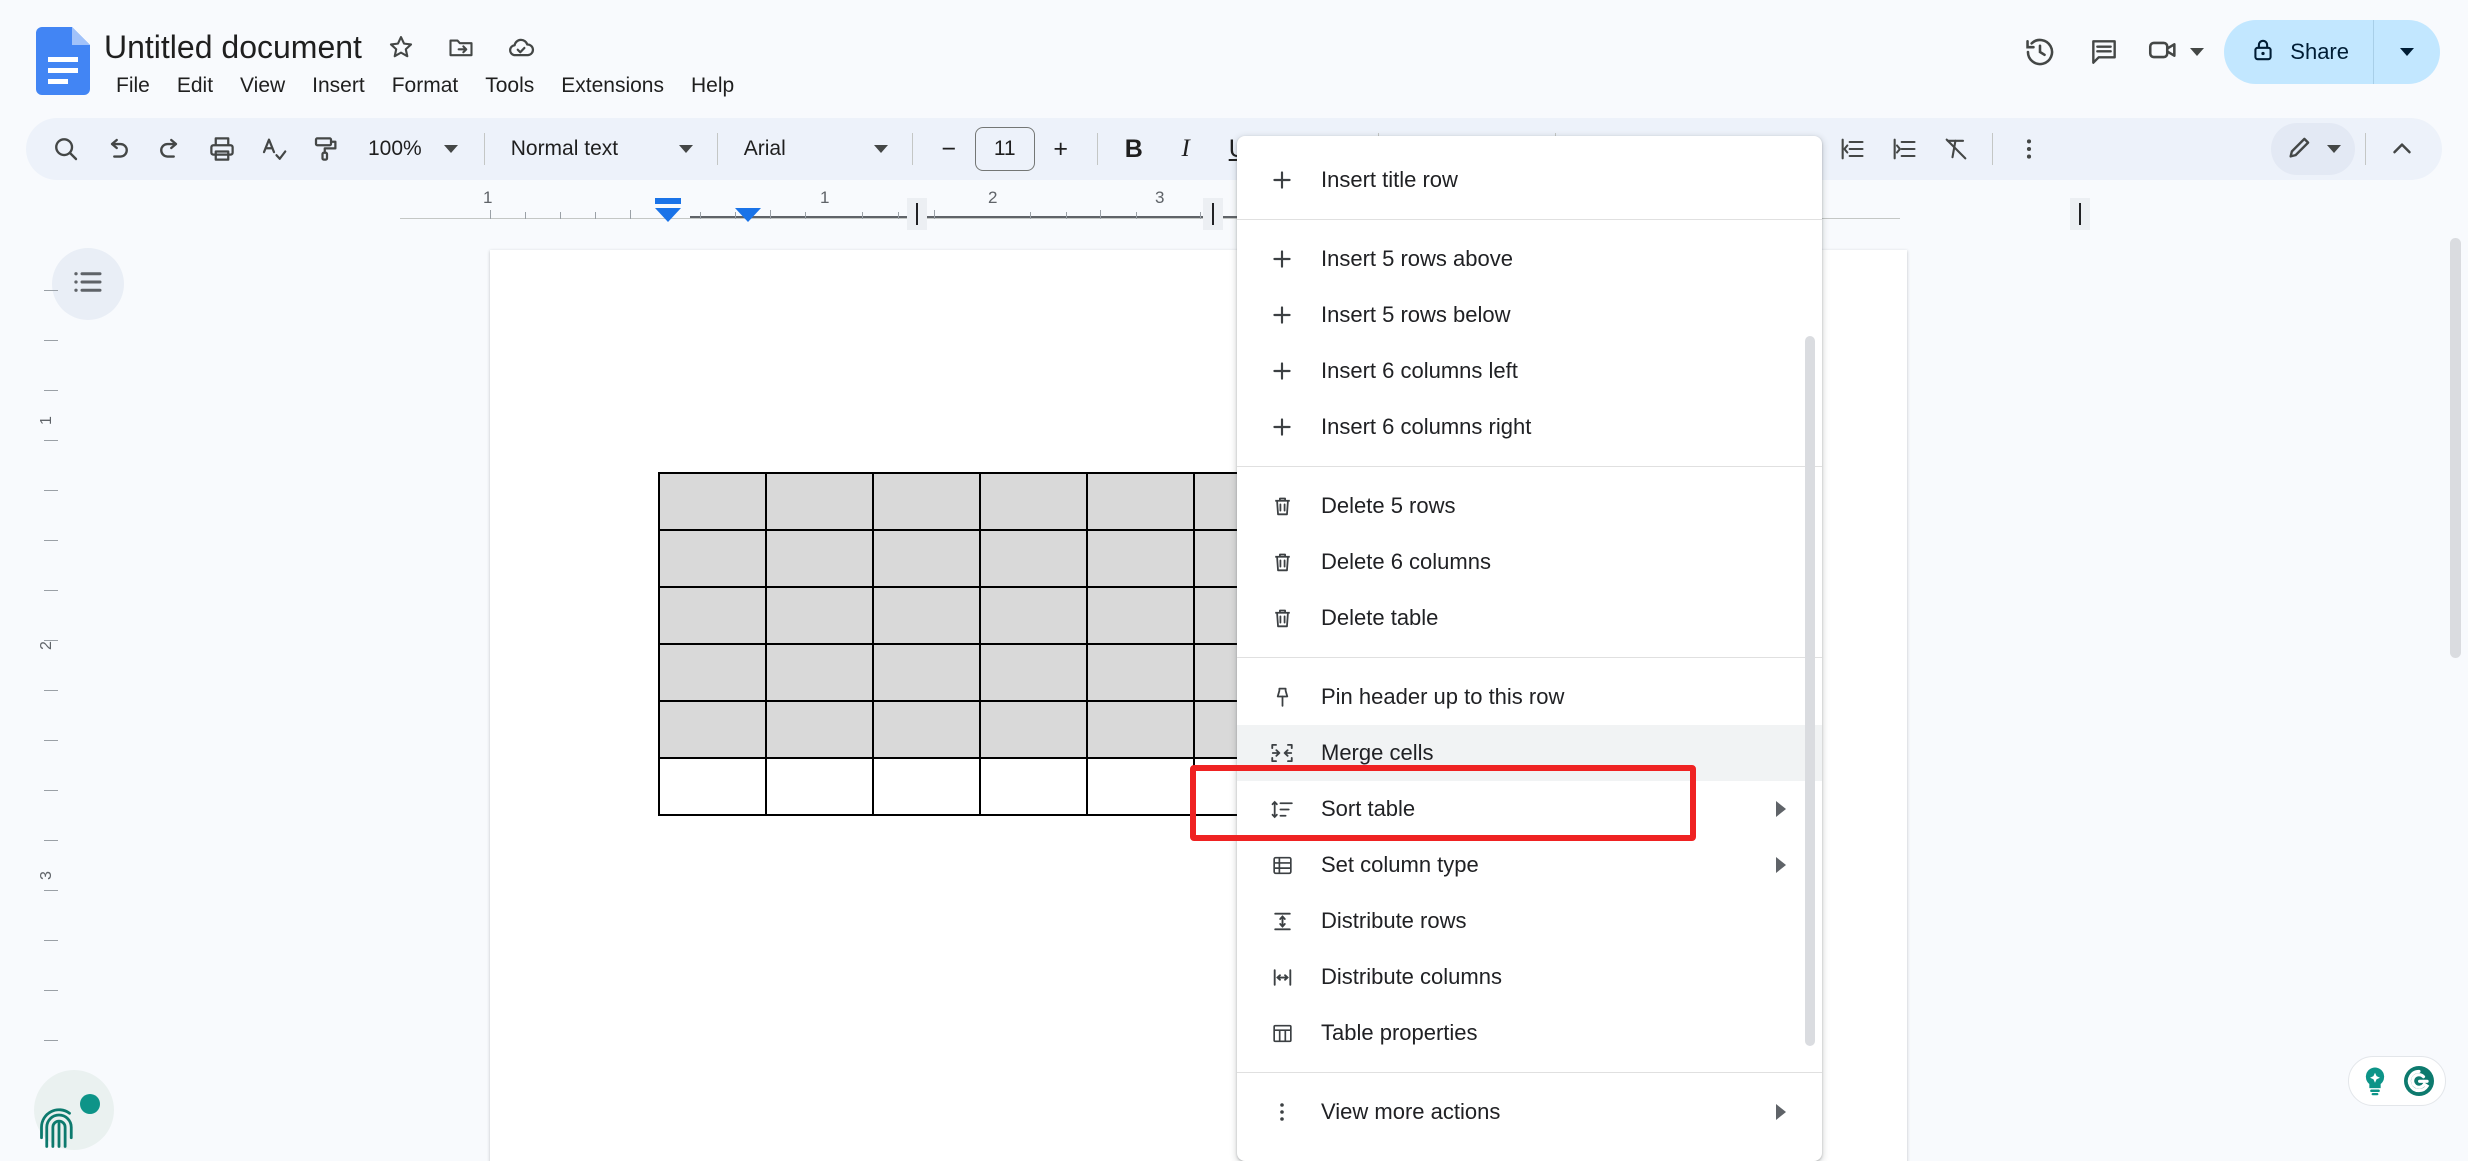 This screenshot has width=2468, height=1161. I want to click on increase-font-size-button: +, so click(1061, 149).